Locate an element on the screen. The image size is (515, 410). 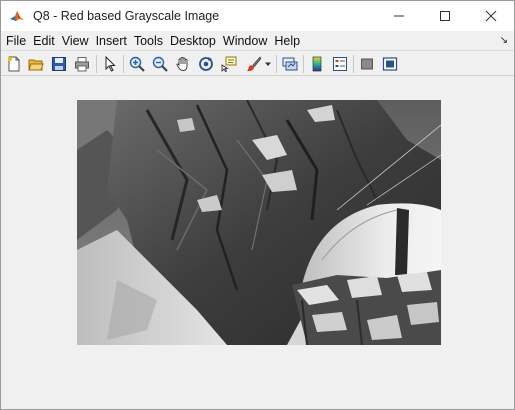
menu-window: Window is located at coordinates (244, 41).